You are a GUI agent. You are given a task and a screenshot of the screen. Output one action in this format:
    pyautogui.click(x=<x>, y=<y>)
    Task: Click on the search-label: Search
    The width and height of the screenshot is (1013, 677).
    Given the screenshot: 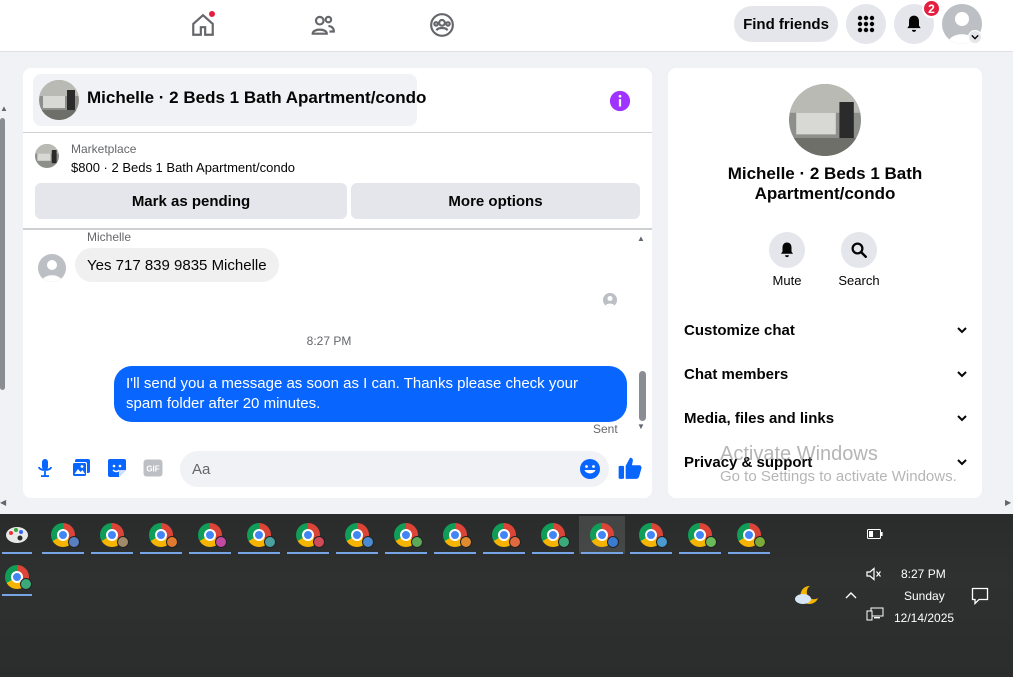 What is the action you would take?
    pyautogui.click(x=859, y=280)
    